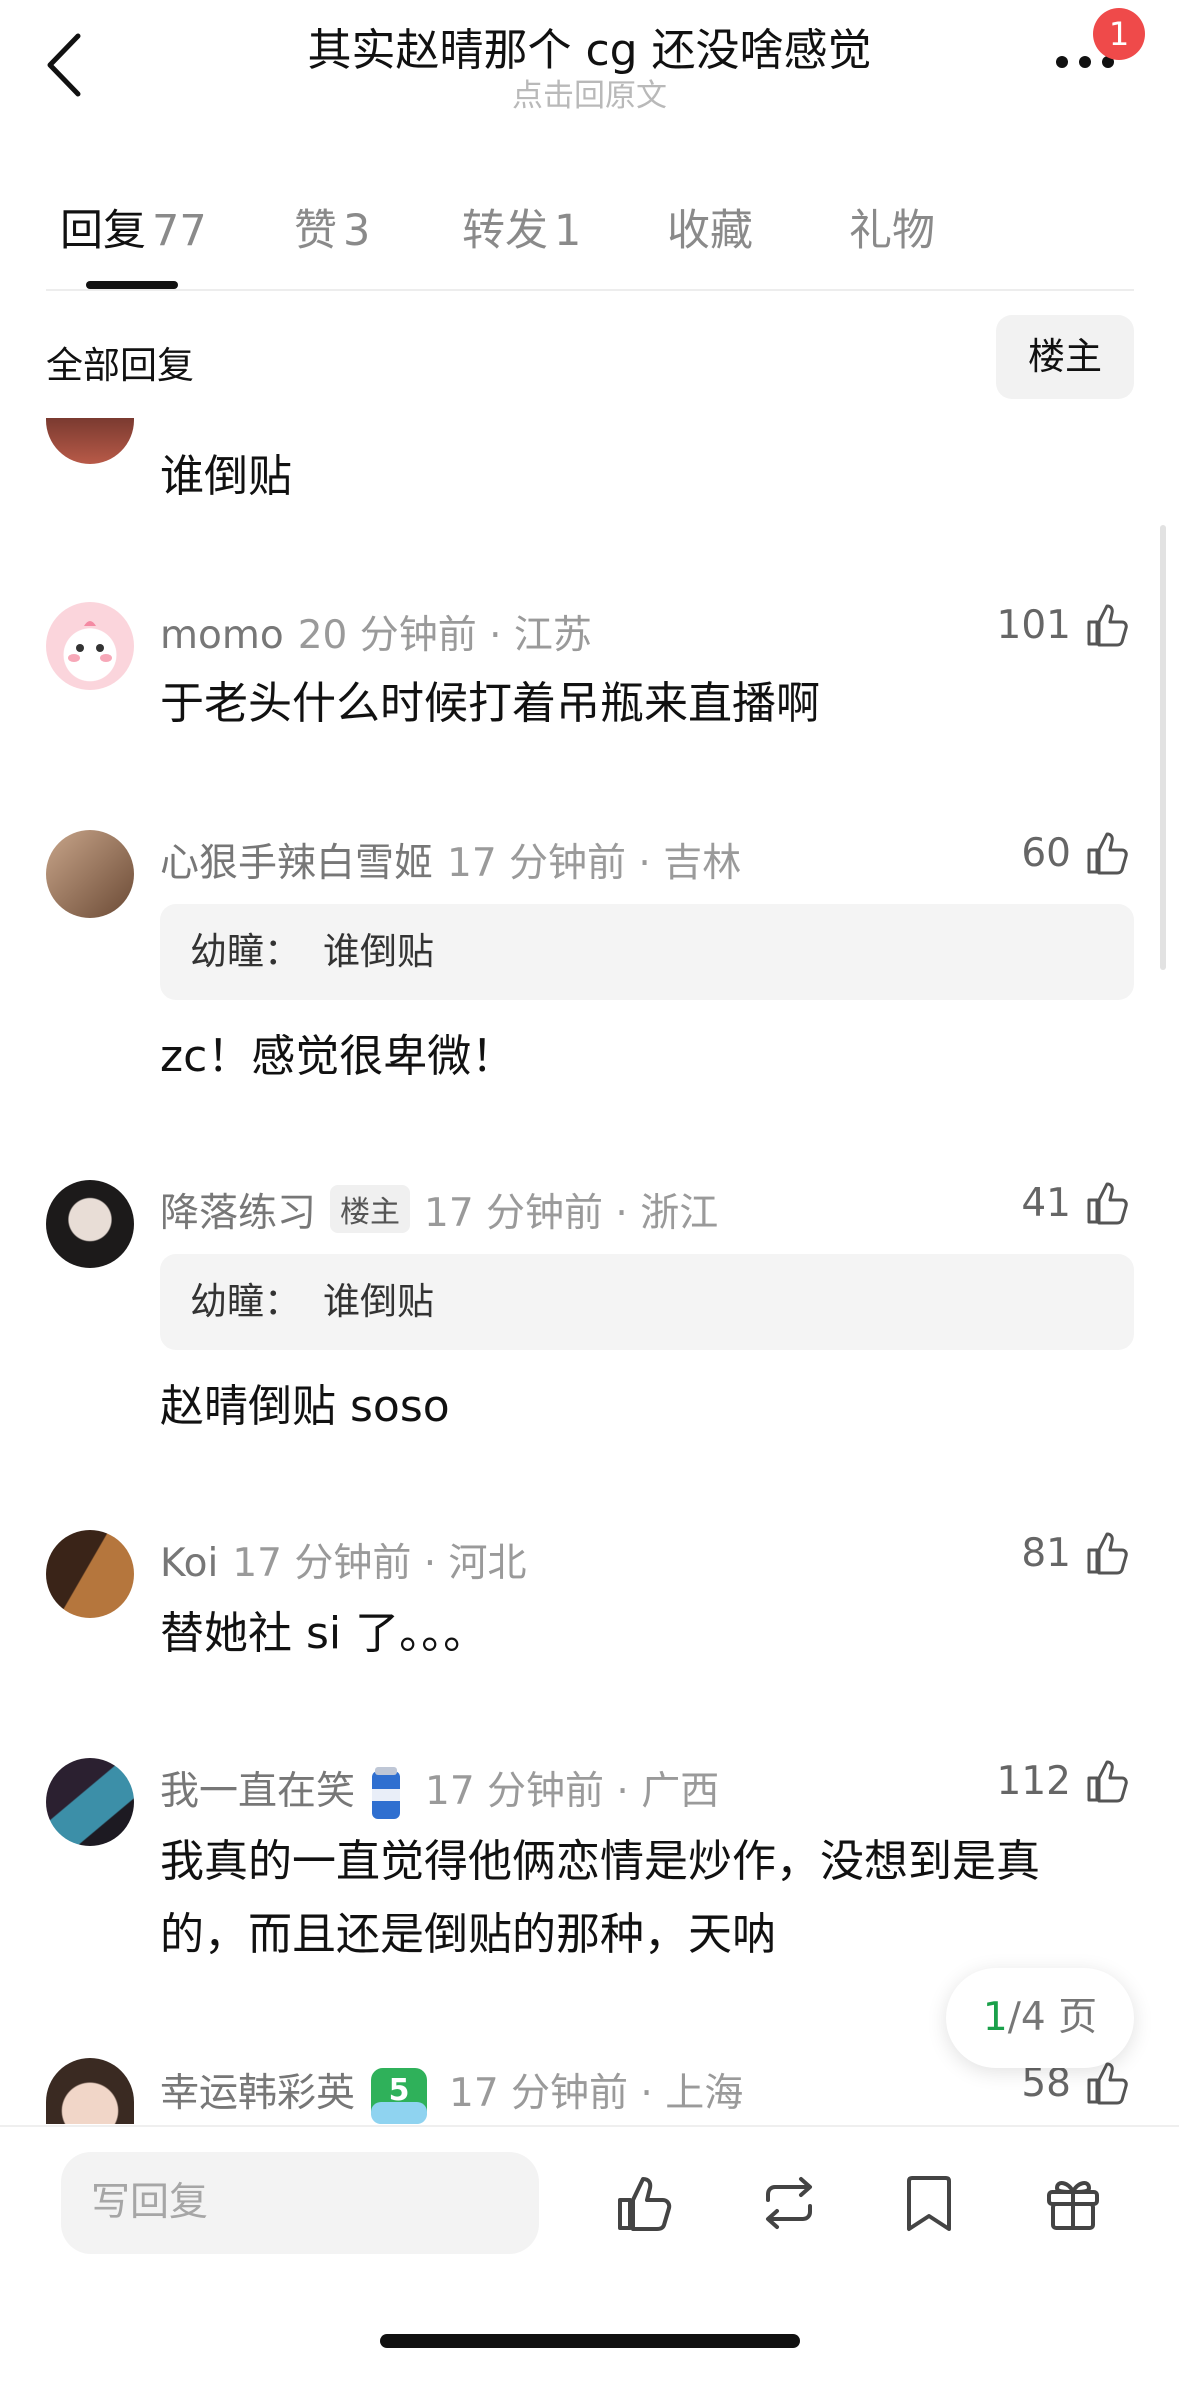 Image resolution: width=1179 pixels, height=2381 pixels. Describe the element at coordinates (296, 863) in the screenshot. I see `username: 心狠手辣白雪姬` at that location.